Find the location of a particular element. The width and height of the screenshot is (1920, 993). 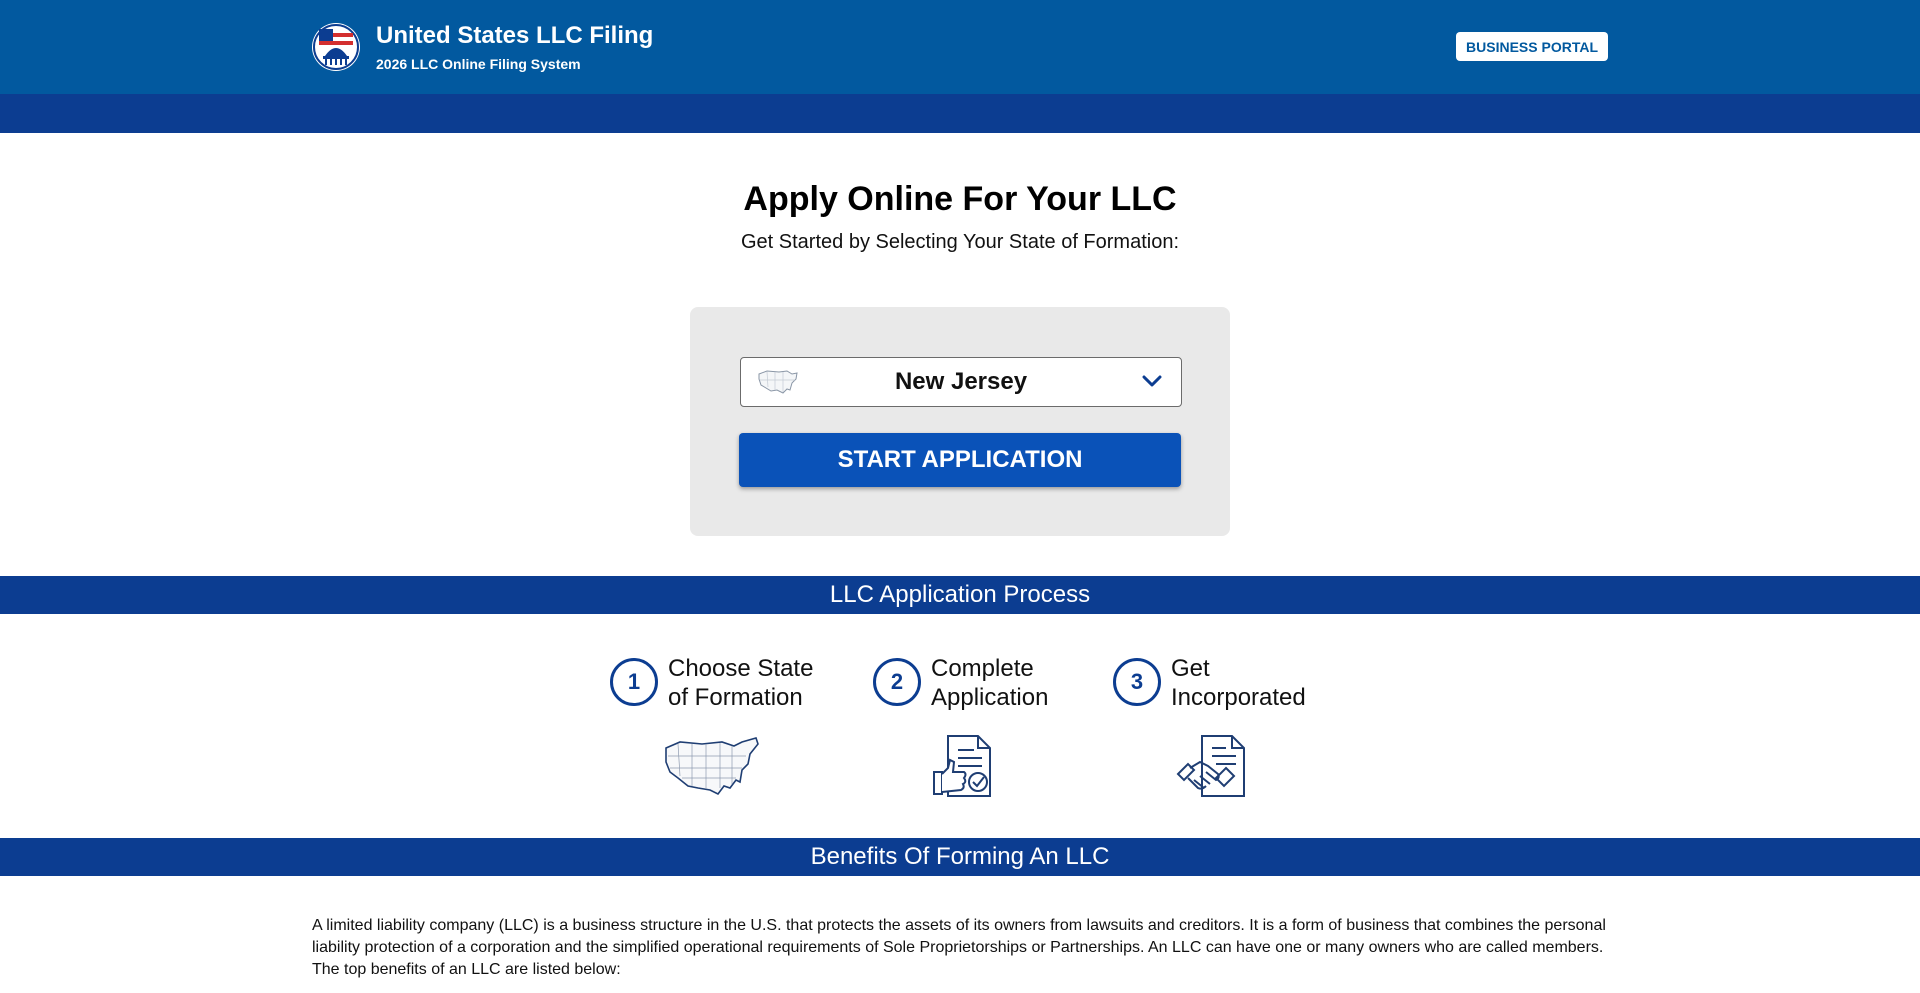

process-step-1: 1 Choose State of Formation is located at coordinates (711, 683).